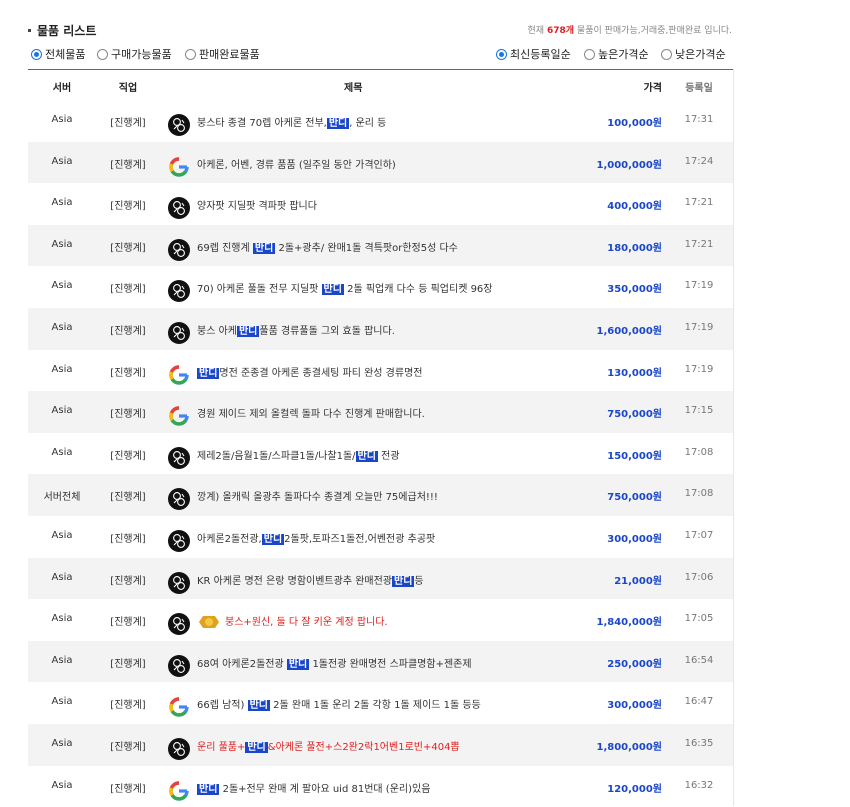 The image size is (850, 807). What do you see at coordinates (699, 410) in the screenshot?
I see `date-cell: 17:15` at bounding box center [699, 410].